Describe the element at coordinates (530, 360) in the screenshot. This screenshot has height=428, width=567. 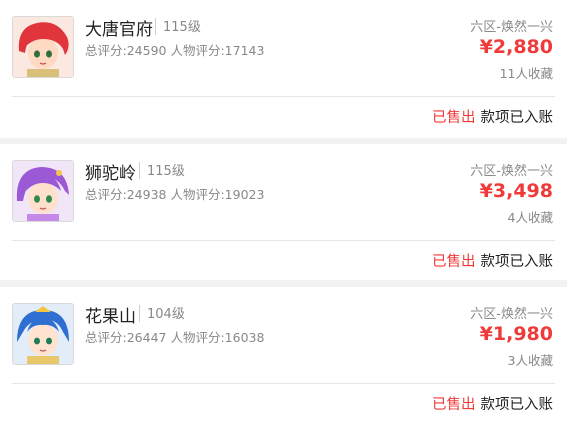
I see `favorite-count: 3人收藏` at that location.